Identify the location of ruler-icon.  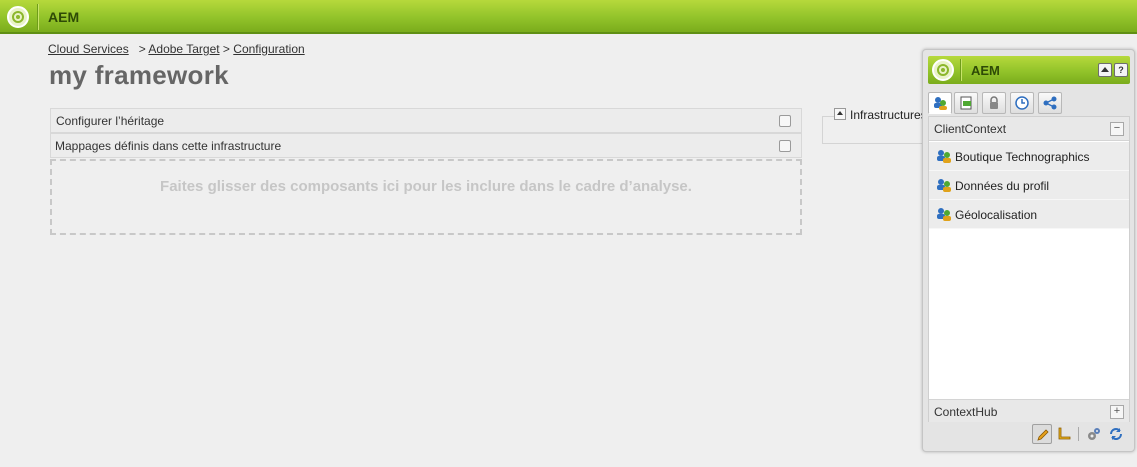
(1064, 433).